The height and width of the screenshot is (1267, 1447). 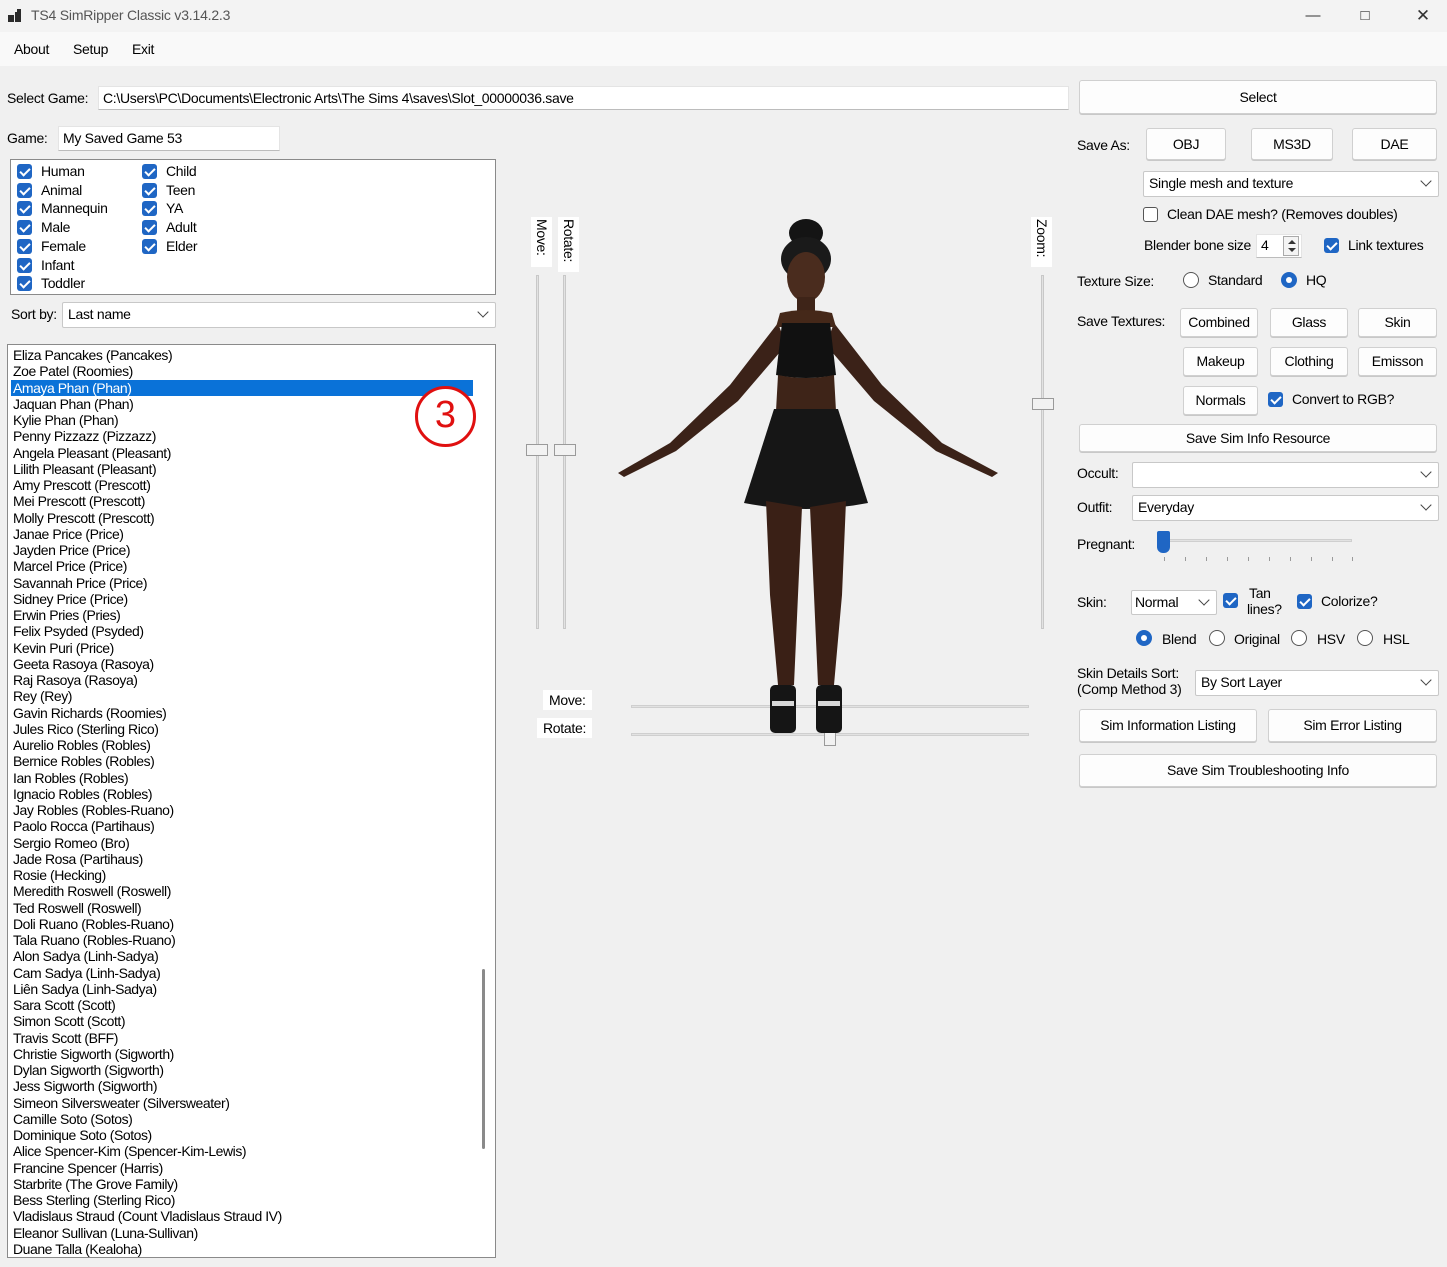 I want to click on list-item: Jayden Price (Price), so click(x=242, y=550).